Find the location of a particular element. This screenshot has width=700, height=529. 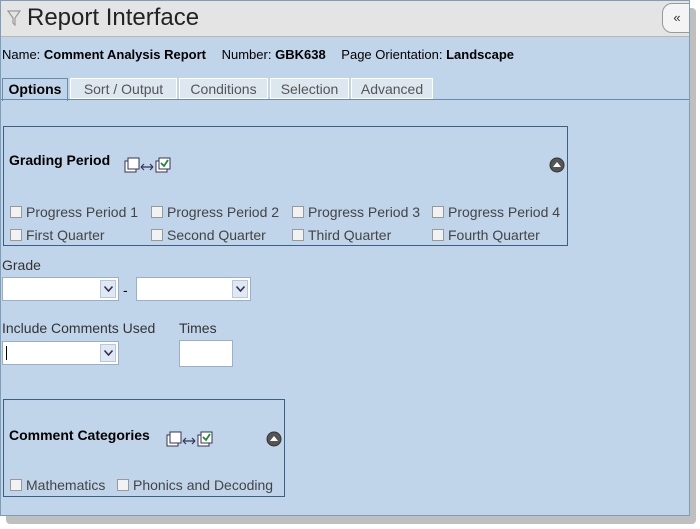

include-comments-select is located at coordinates (60, 353).